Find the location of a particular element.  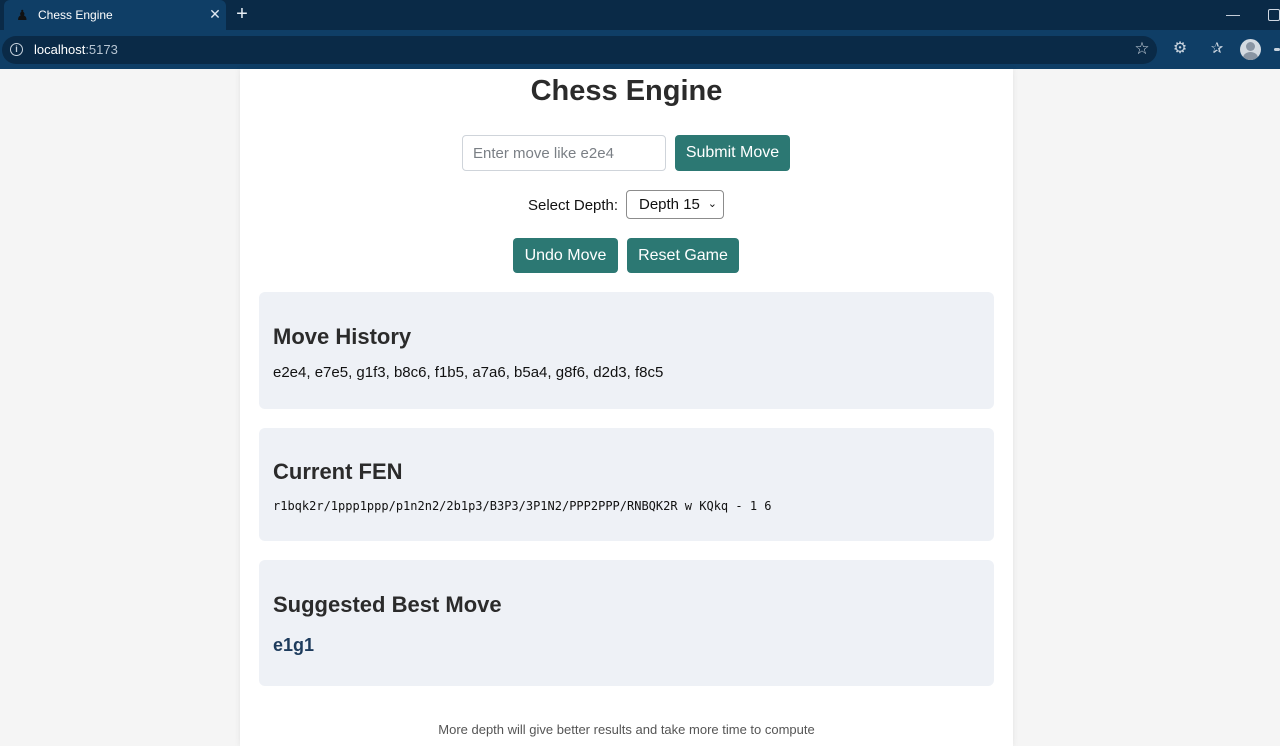

site-info-icon: i is located at coordinates (16, 49).